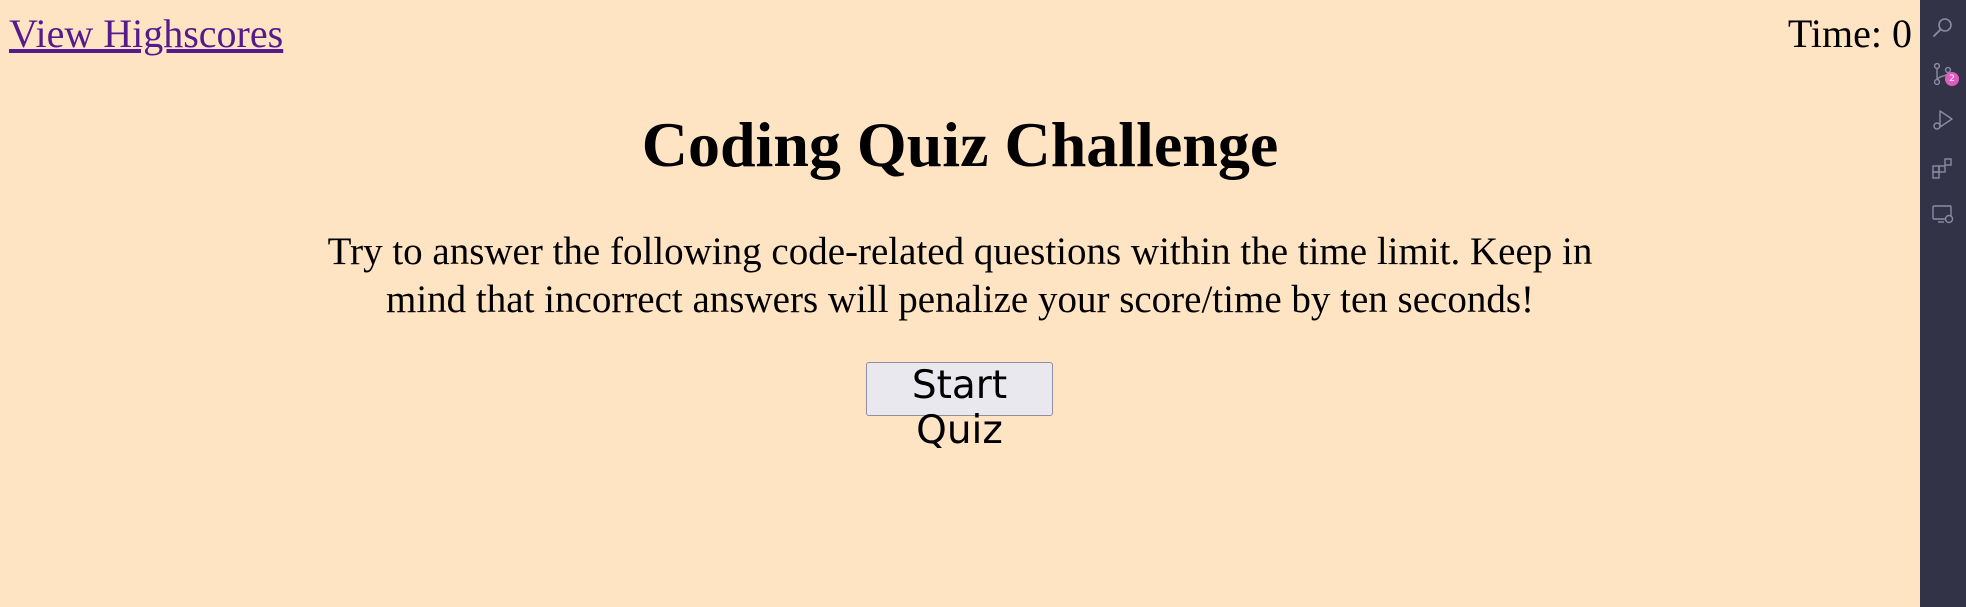 This screenshot has width=1966, height=607. Describe the element at coordinates (1943, 120) in the screenshot. I see `run-debug-icon` at that location.